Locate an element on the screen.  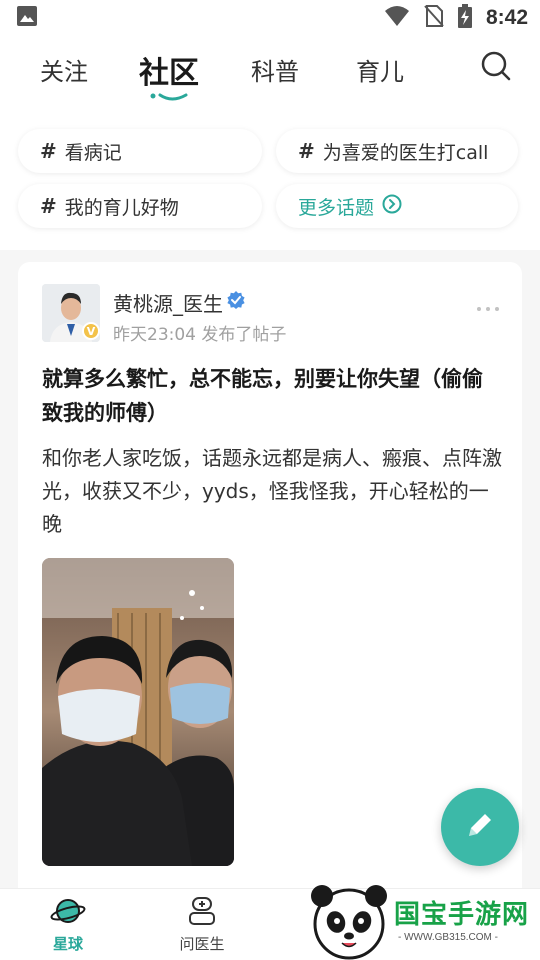
nav-label: 问医生 is located at coordinates (202, 944).